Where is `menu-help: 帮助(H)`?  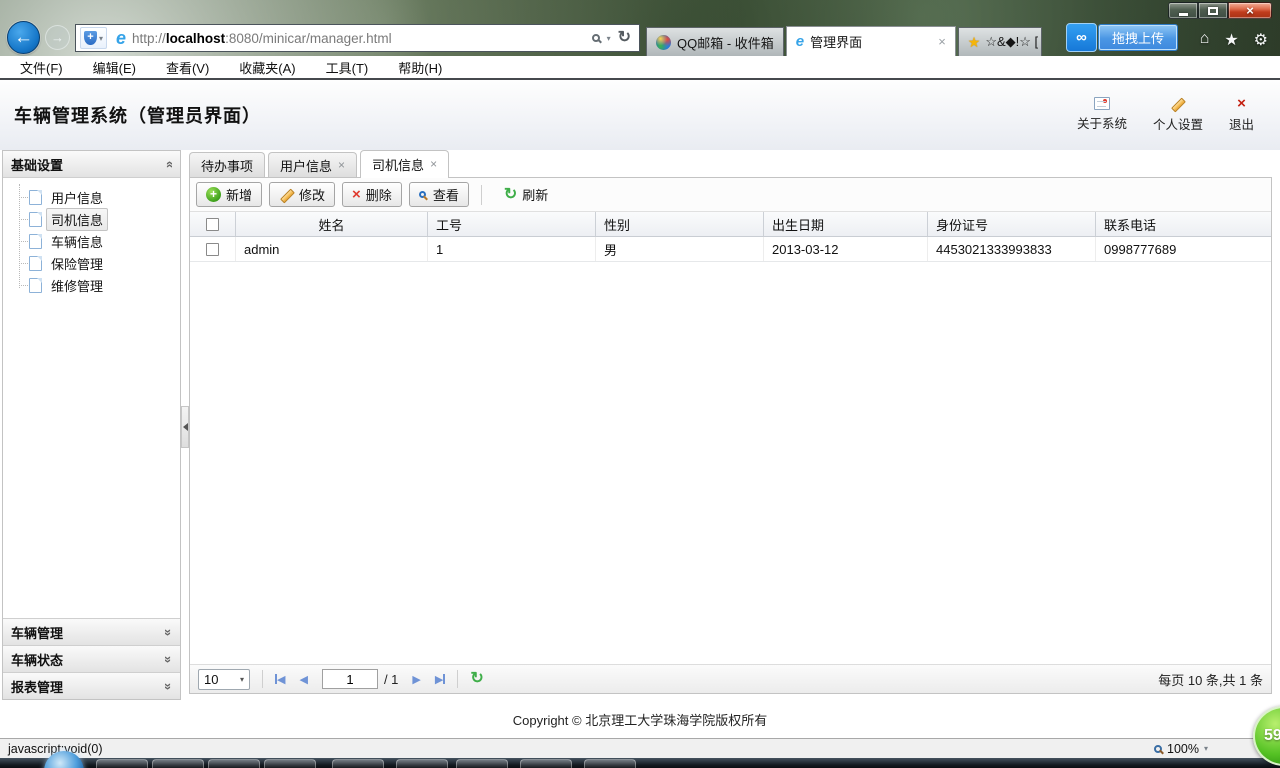
menu-help: 帮助(H) is located at coordinates (420, 67).